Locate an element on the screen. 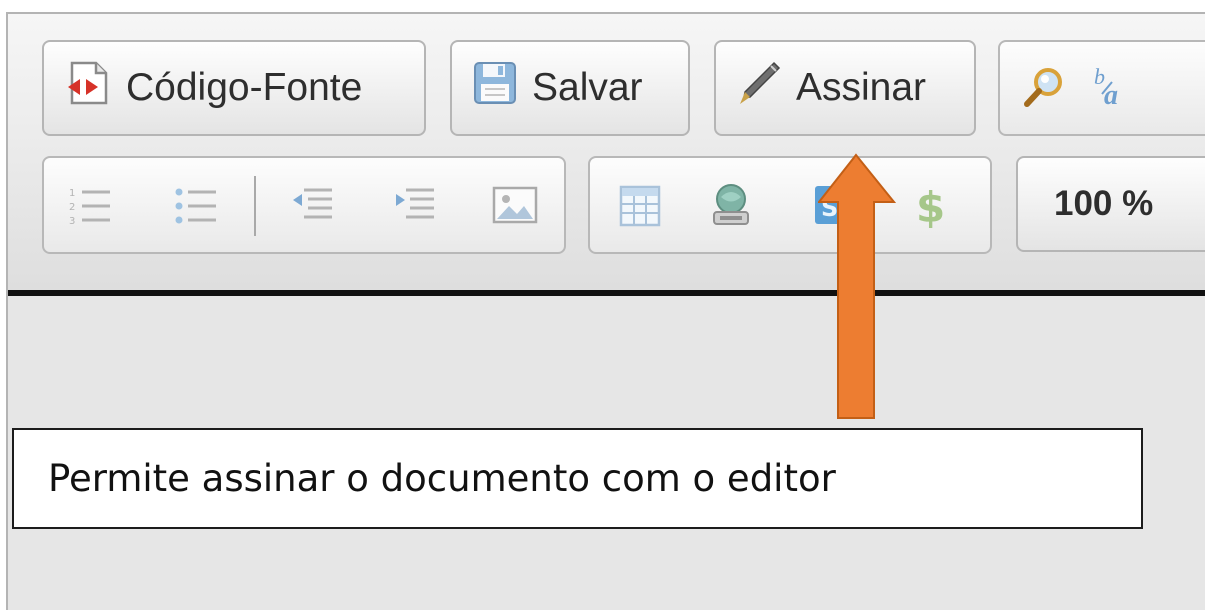 The height and width of the screenshot is (610, 1205). numbered-list-icon: 1 2 3 is located at coordinates (90, 208).